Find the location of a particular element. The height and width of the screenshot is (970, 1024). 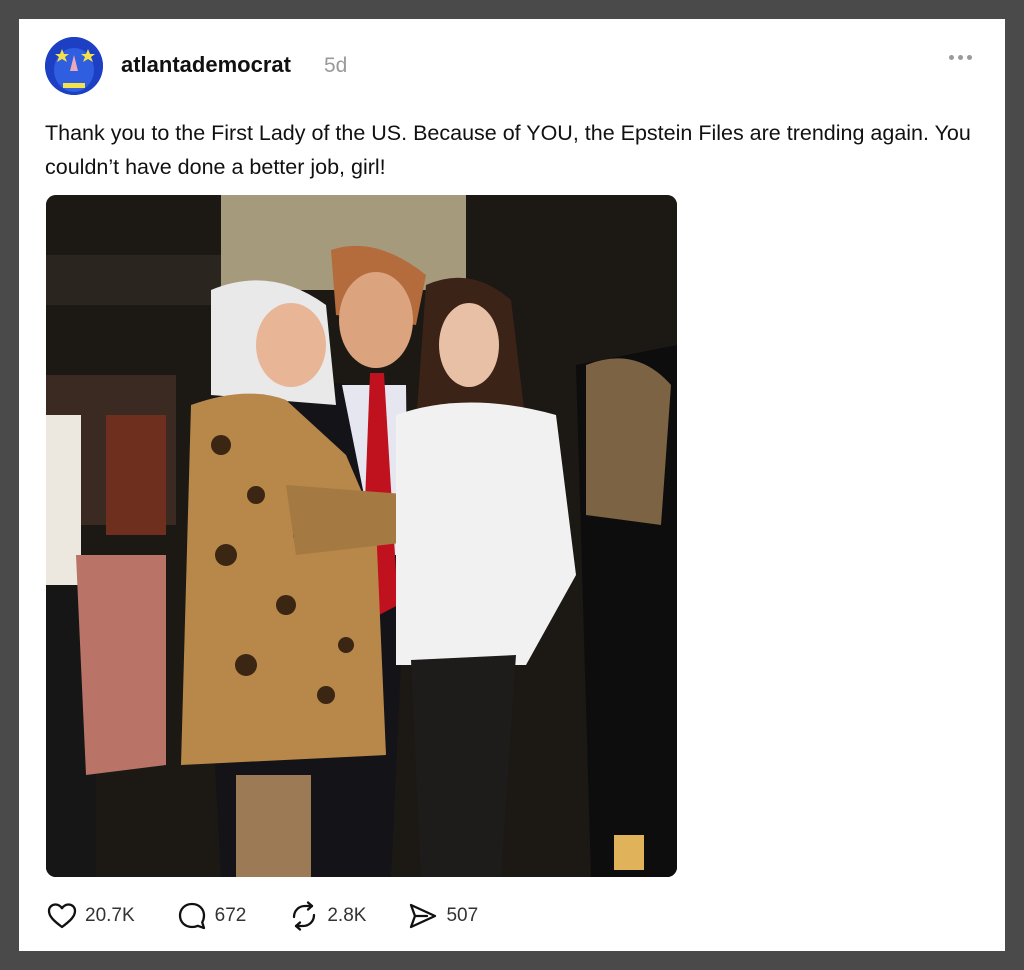

avatar-image is located at coordinates (74, 66).